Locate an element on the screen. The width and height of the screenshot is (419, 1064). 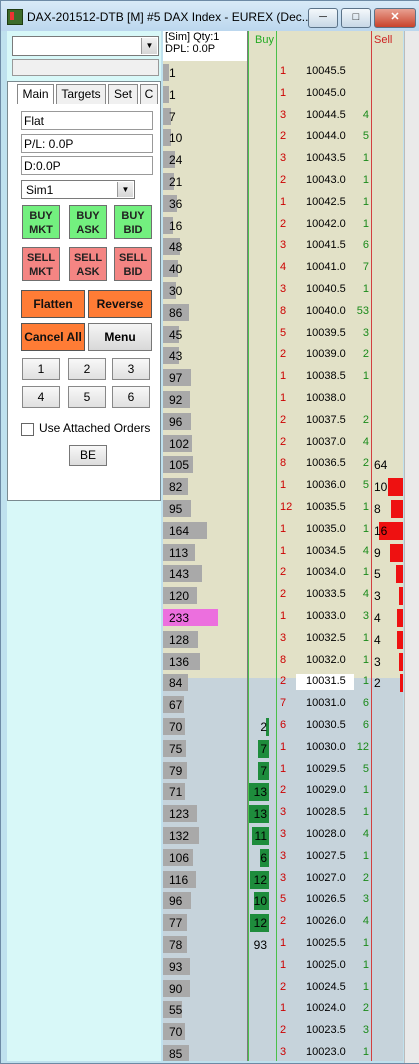
buy-bid-button: BUY BID is located at coordinates (133, 222).